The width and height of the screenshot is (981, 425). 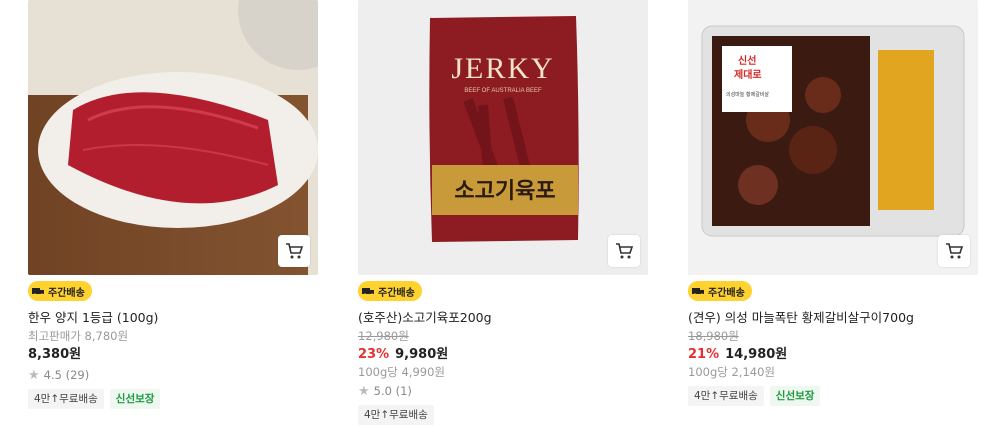 I want to click on product-name: (호주산)소고기육포200g, so click(x=503, y=318).